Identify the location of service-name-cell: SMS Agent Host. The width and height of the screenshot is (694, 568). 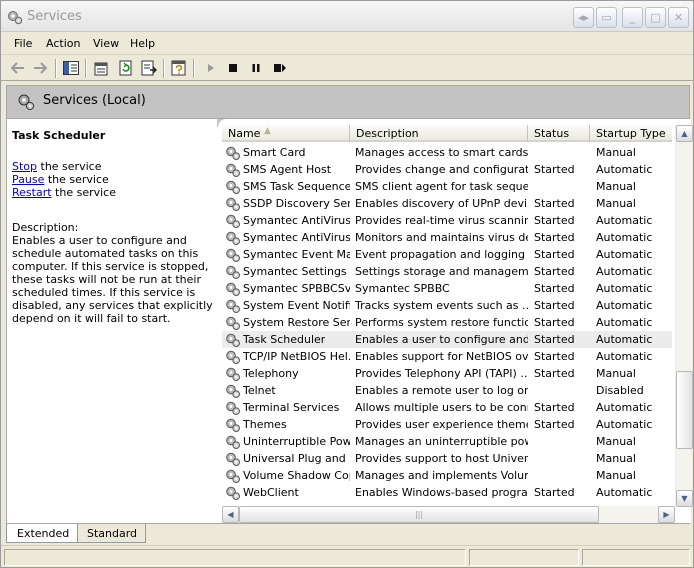
(286, 169).